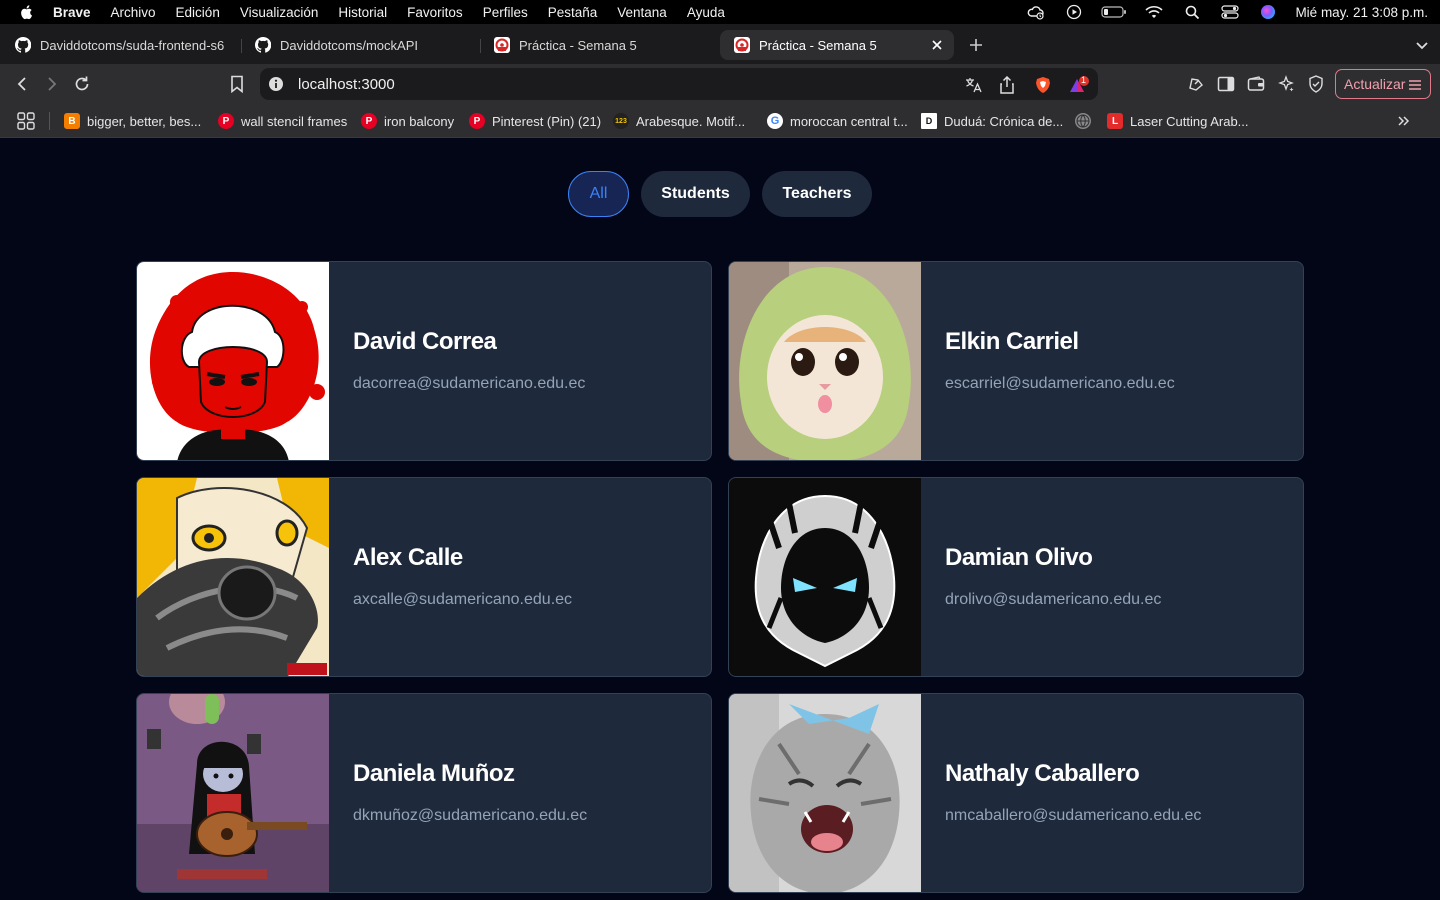 The height and width of the screenshot is (900, 1440). Describe the element at coordinates (72, 12) in the screenshot. I see `menu-app-name: Brave` at that location.